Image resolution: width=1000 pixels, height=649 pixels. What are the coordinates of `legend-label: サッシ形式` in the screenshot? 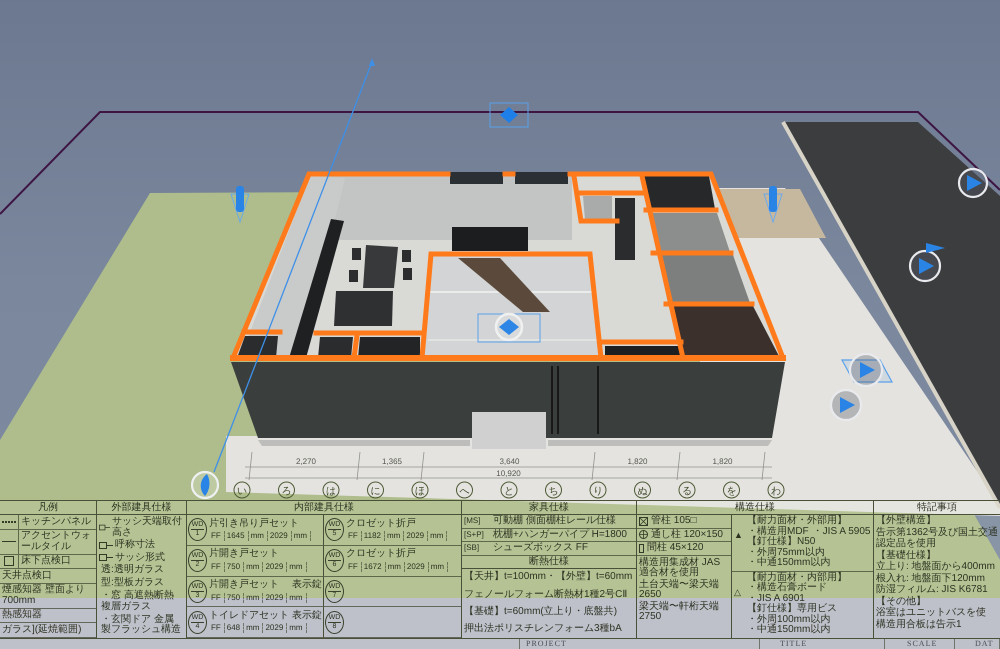 It's located at (140, 557).